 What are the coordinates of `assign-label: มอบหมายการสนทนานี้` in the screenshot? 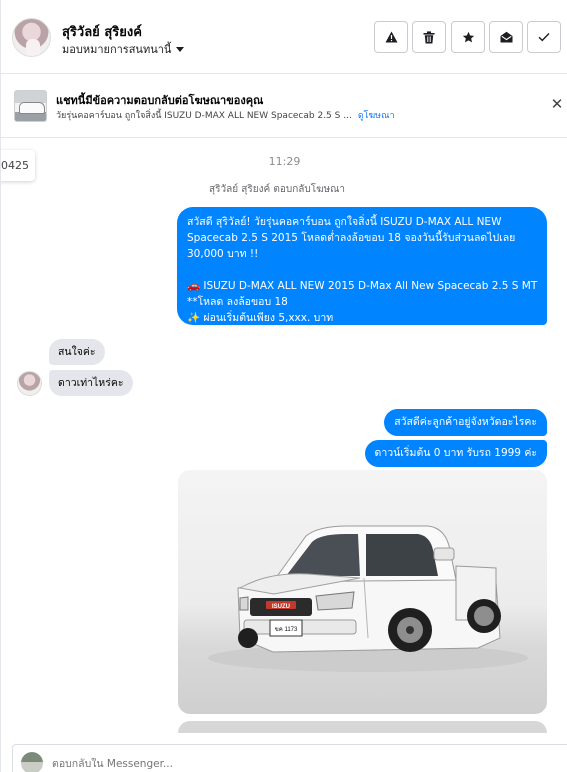 It's located at (117, 49).